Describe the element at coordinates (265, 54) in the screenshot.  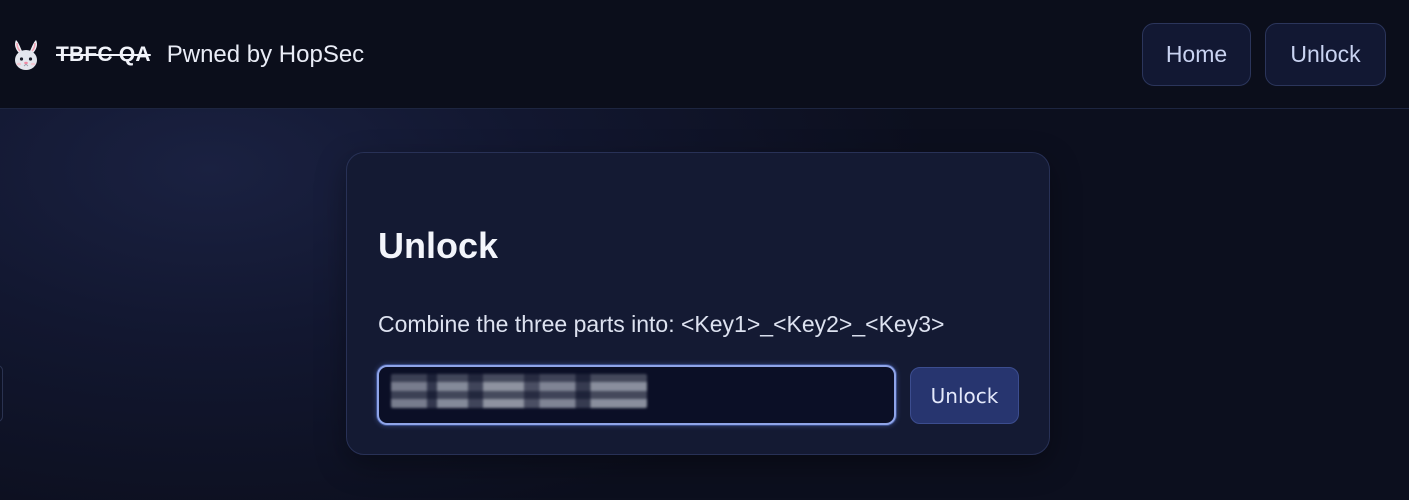
I see `brand-tagline: Pwned by HopSec` at that location.